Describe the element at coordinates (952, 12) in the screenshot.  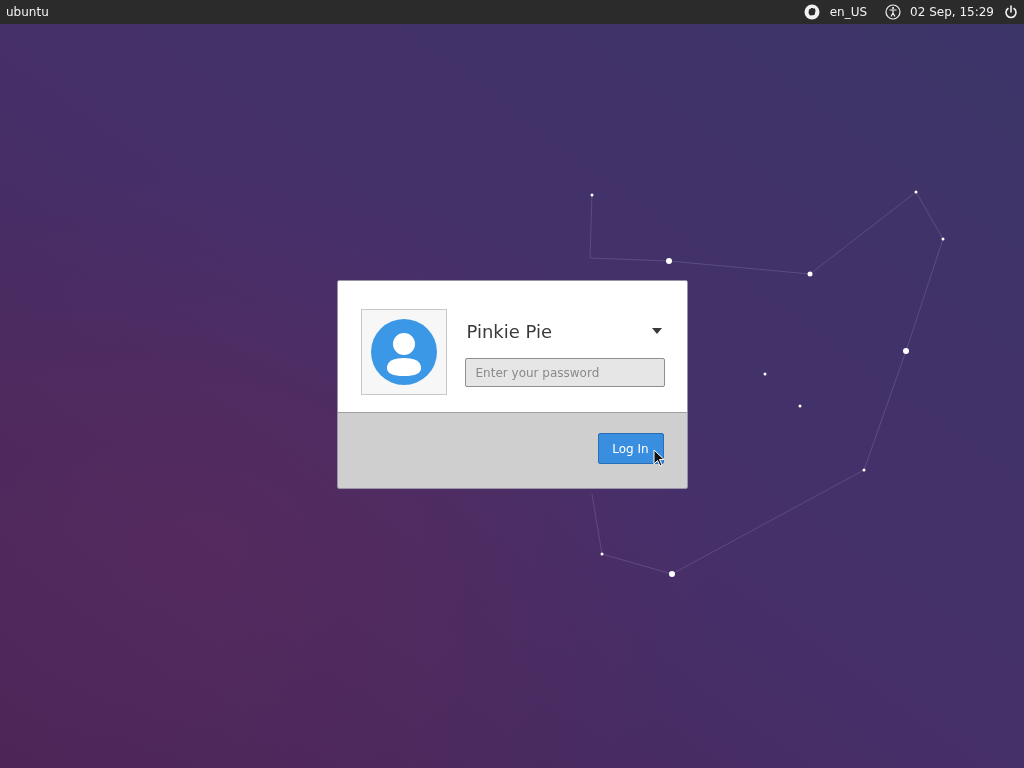
I see `clock: 02 Sep, 15:29` at that location.